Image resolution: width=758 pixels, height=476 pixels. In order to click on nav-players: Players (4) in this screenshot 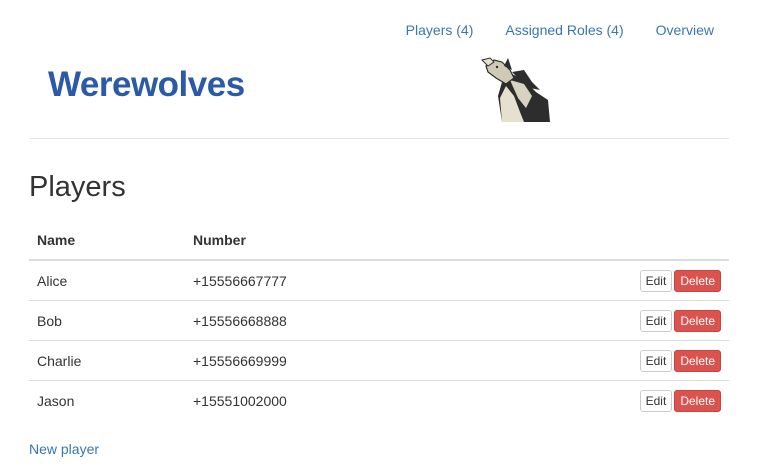, I will do `click(440, 30)`.